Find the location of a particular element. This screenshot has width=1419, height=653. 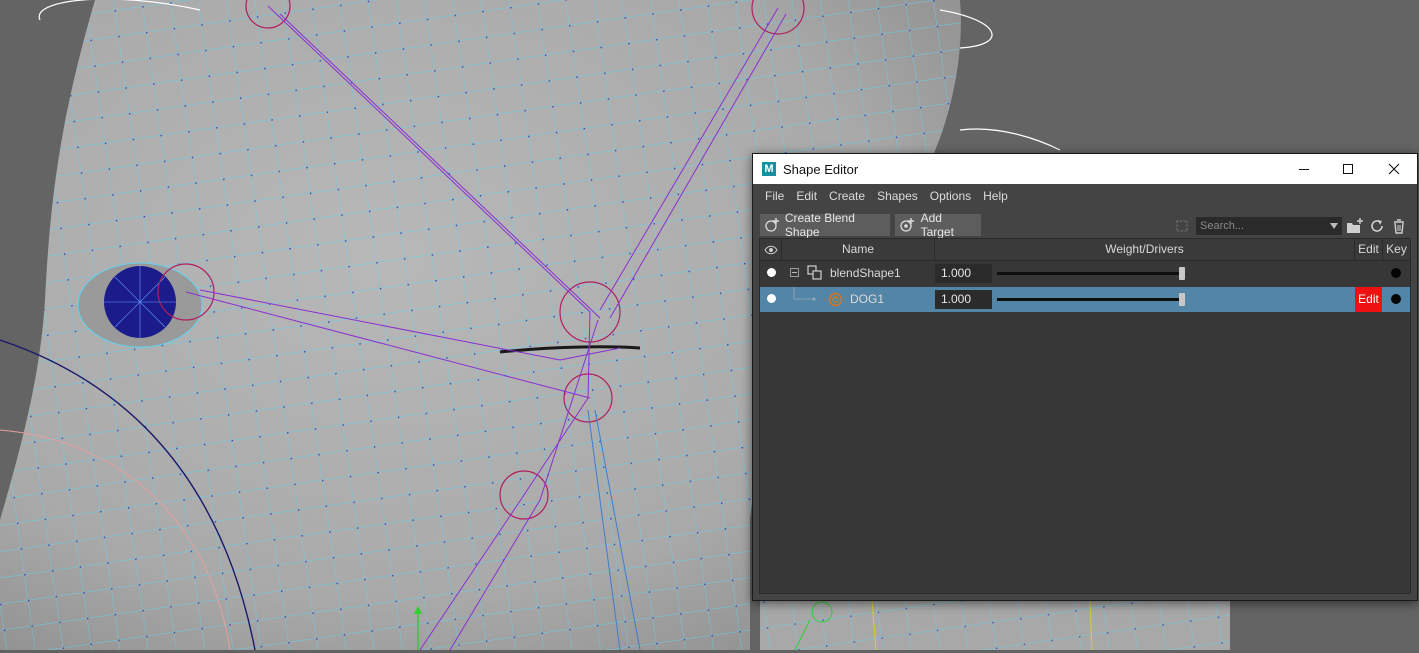

menu-shapes: Shapes is located at coordinates (897, 196).